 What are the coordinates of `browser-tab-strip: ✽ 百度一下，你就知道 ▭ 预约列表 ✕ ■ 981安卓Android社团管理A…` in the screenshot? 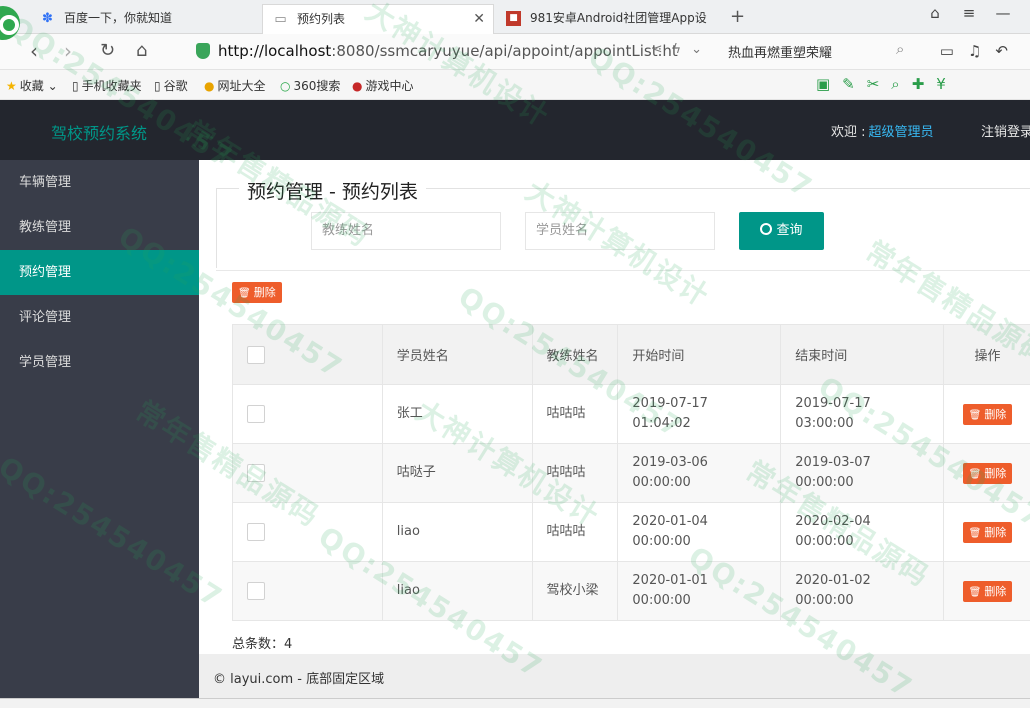 It's located at (515, 20).